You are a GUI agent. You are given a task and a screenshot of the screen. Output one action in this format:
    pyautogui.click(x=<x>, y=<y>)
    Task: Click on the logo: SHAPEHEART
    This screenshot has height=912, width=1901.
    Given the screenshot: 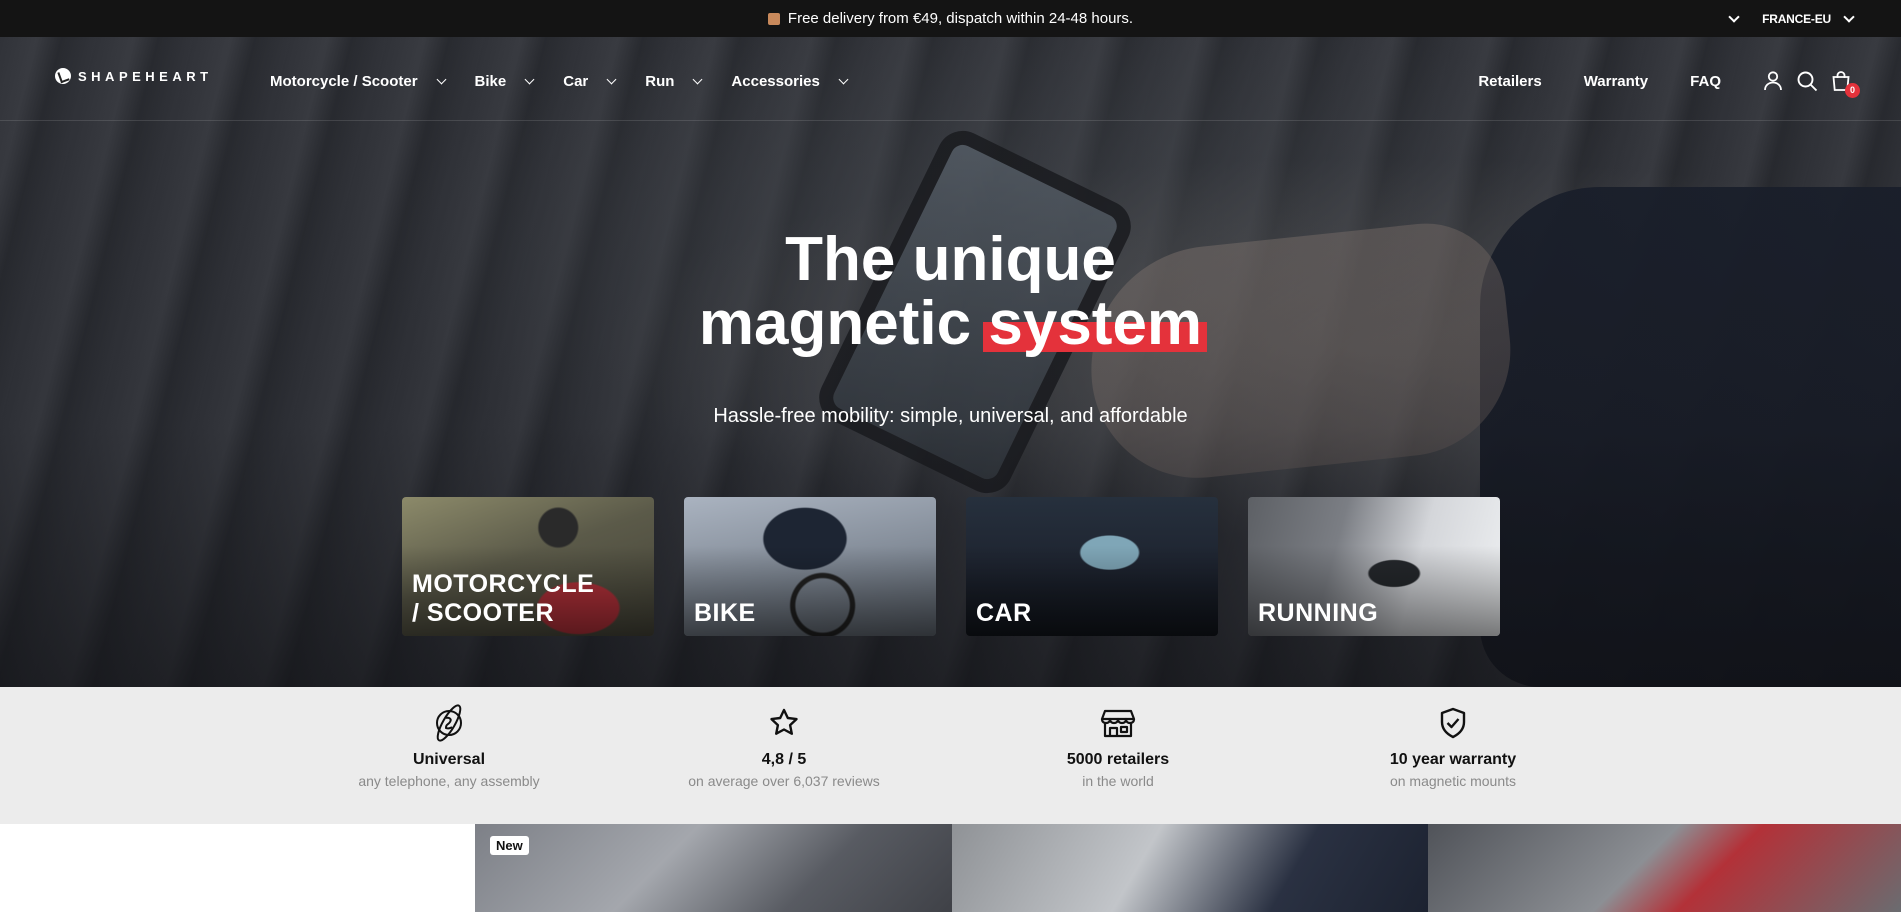 What is the action you would take?
    pyautogui.click(x=134, y=76)
    